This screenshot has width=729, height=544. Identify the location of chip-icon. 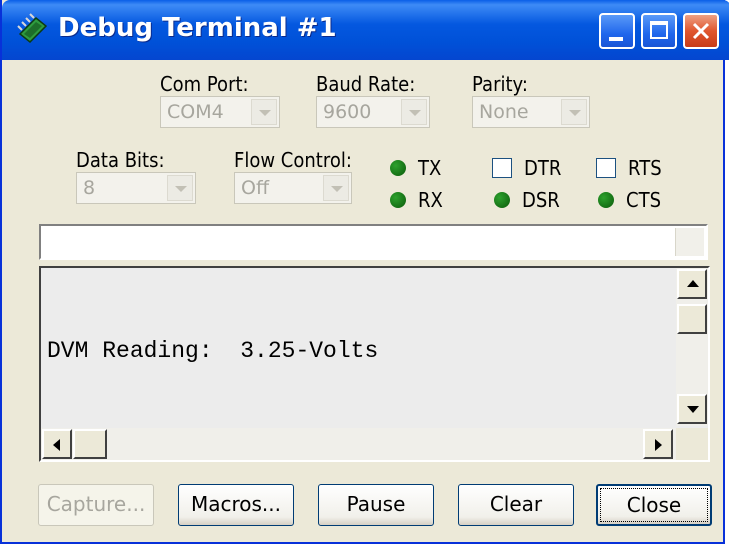
(32, 28).